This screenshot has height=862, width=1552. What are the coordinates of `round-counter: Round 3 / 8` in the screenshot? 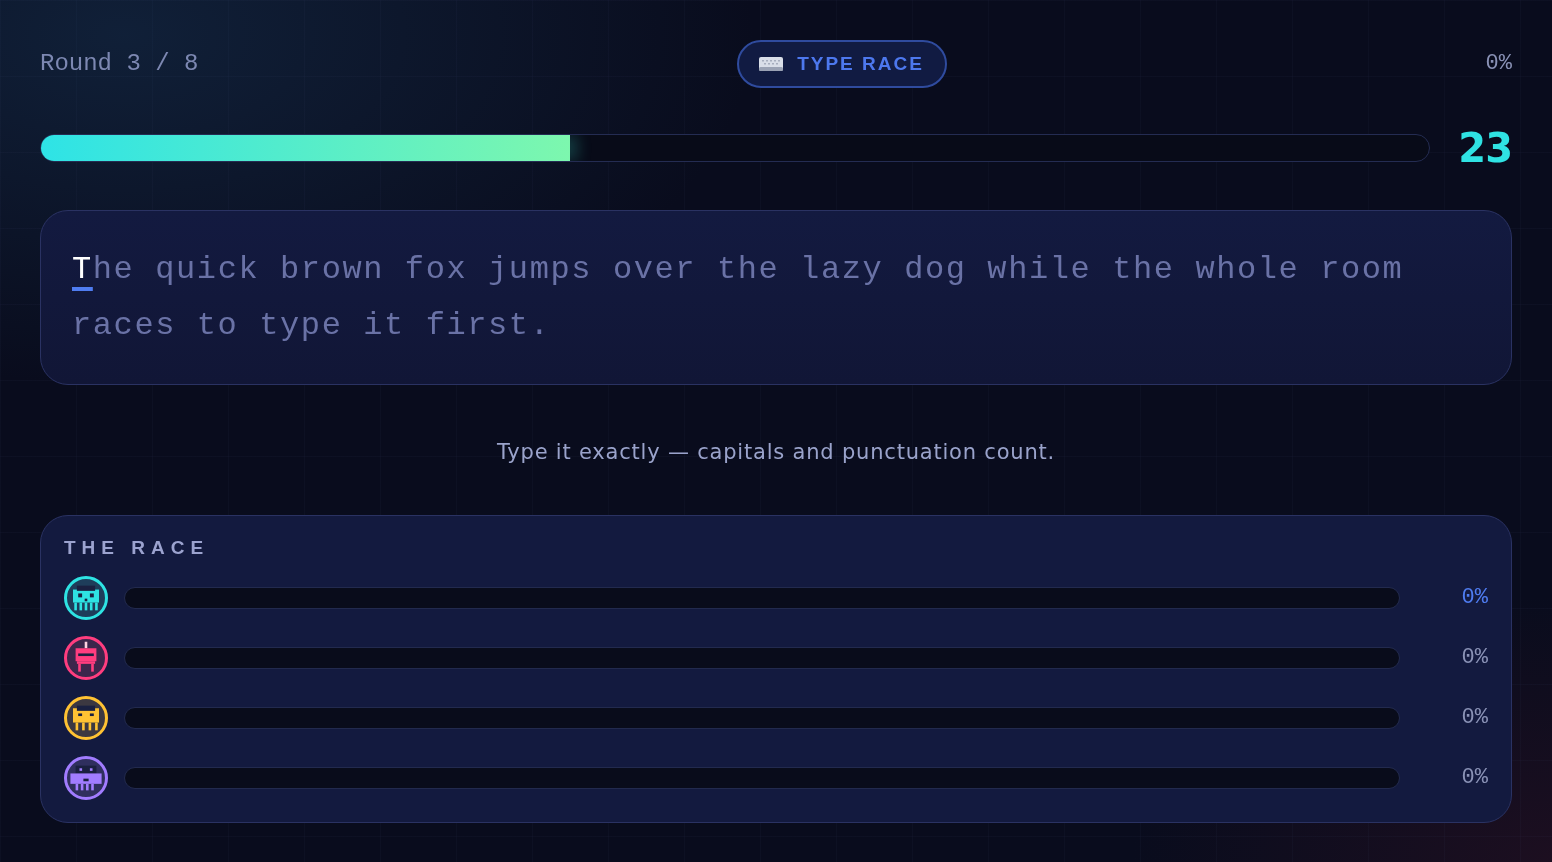 It's located at (119, 64).